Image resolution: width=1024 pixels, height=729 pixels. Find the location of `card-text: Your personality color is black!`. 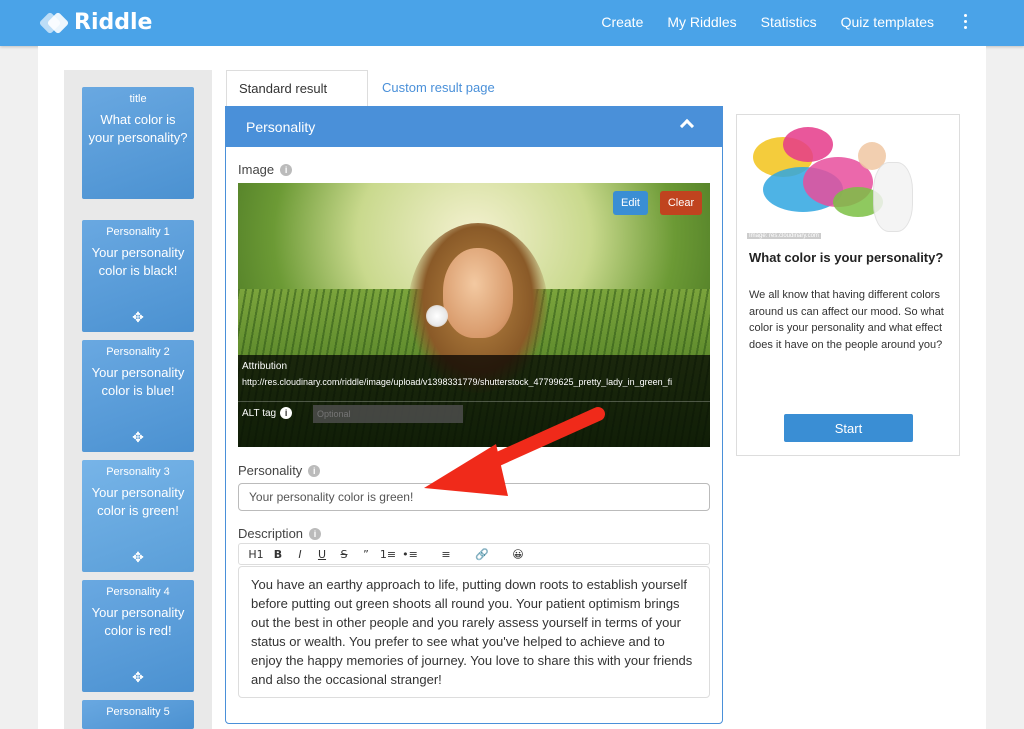

card-text: Your personality color is black! is located at coordinates (138, 261).